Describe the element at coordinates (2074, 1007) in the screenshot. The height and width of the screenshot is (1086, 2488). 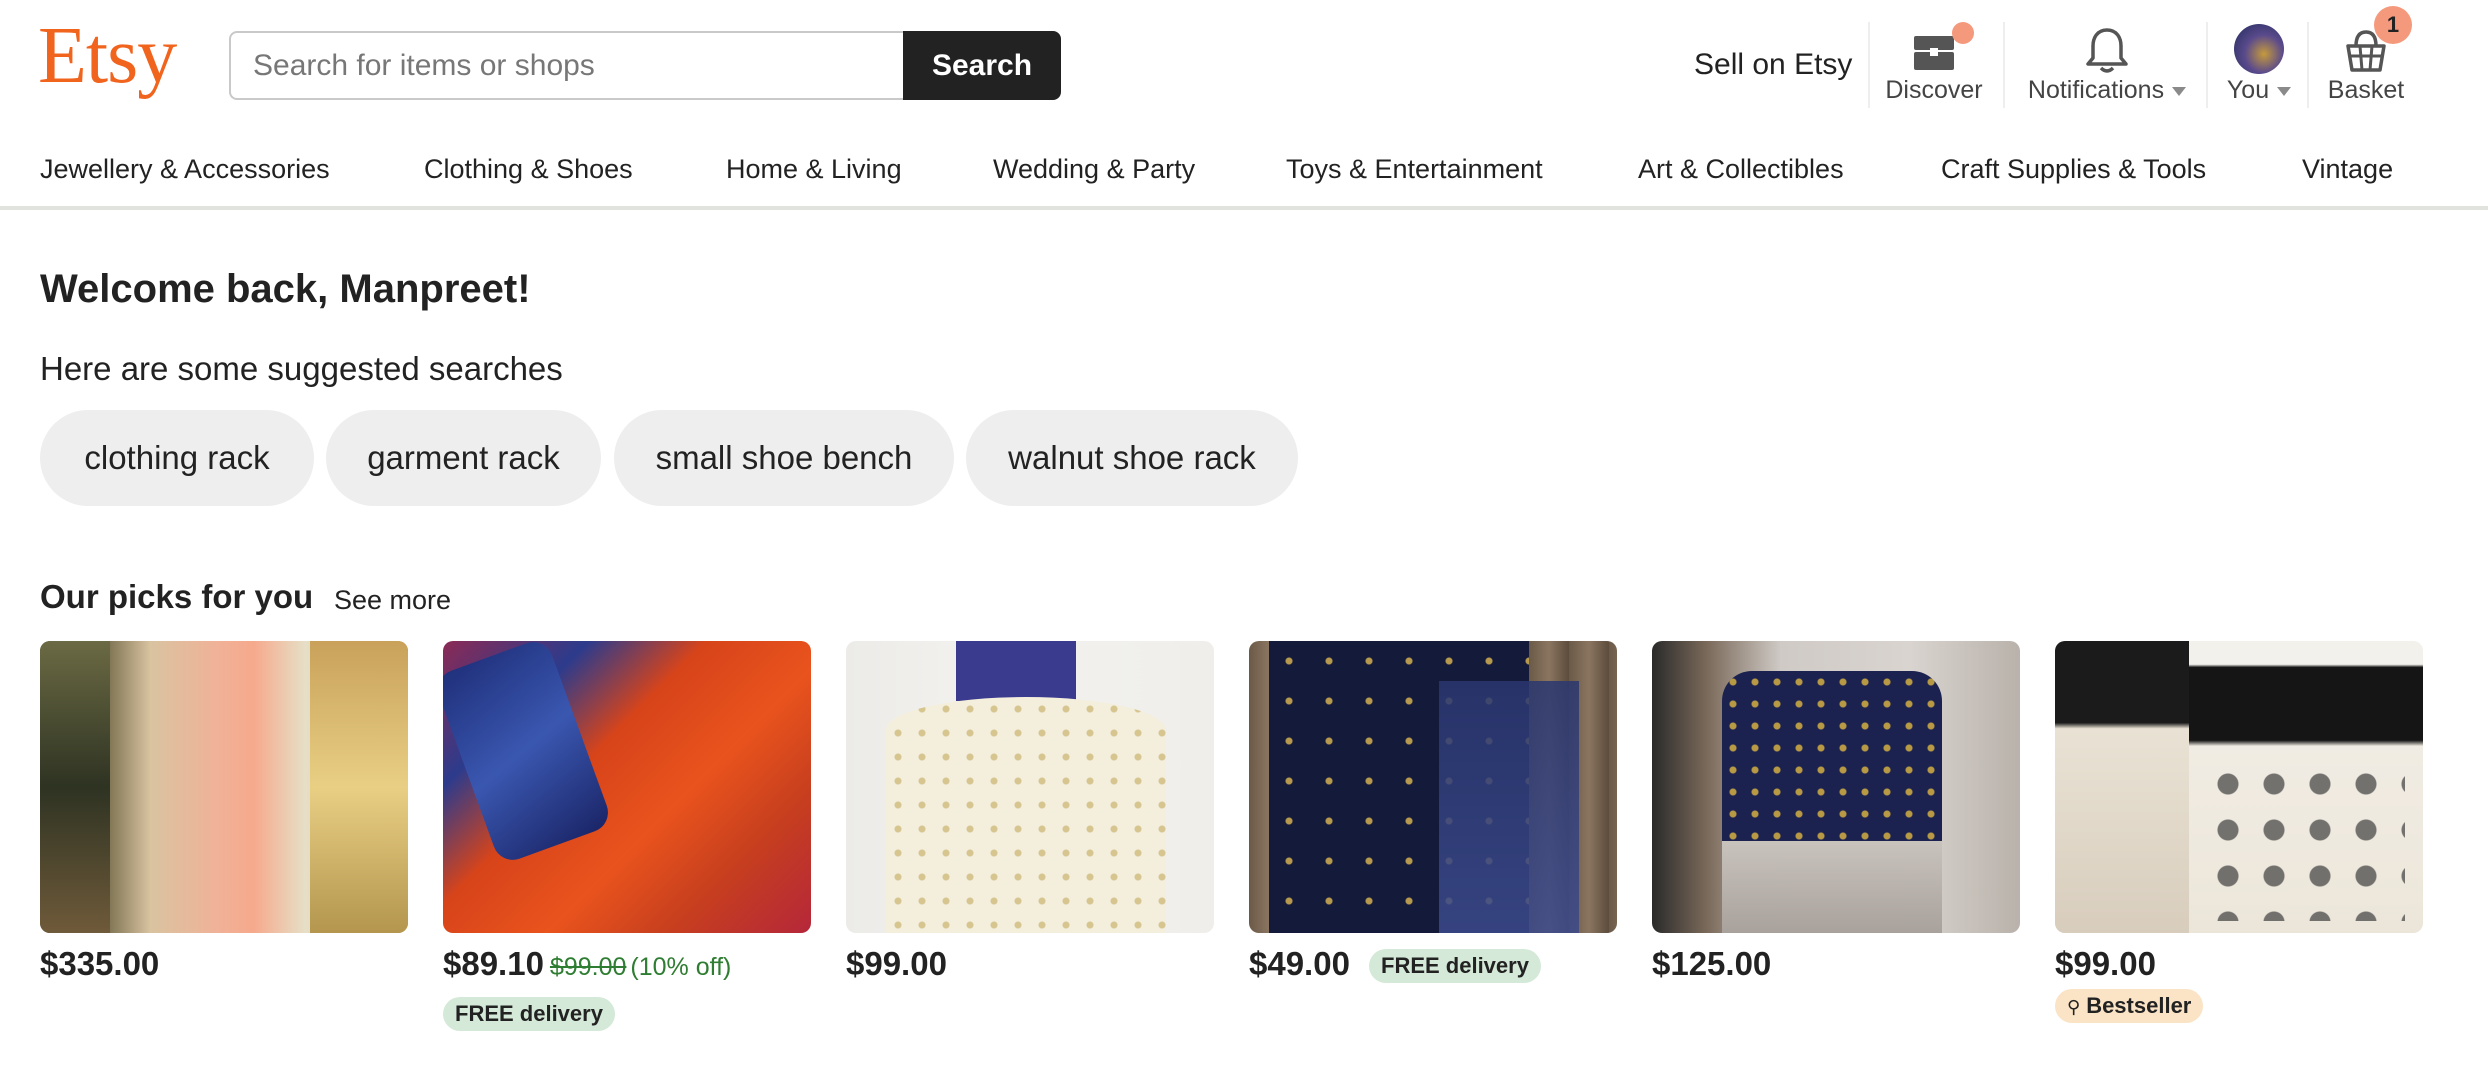
I see `award-icon: ⚲` at that location.